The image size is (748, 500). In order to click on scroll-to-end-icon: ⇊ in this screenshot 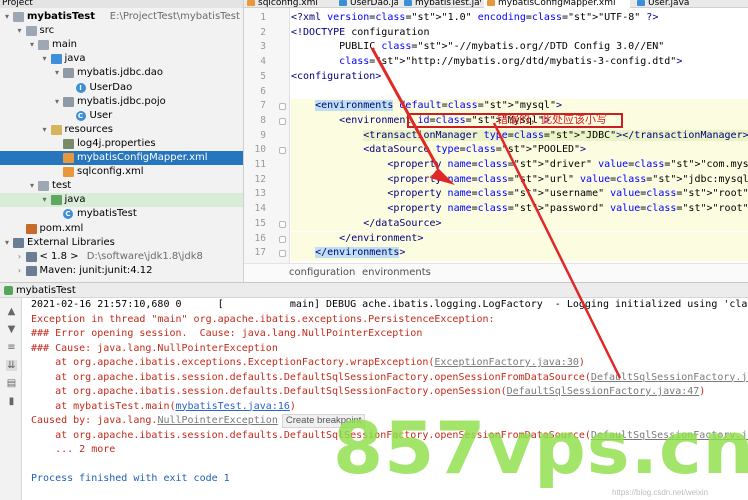, I will do `click(11, 365)`.